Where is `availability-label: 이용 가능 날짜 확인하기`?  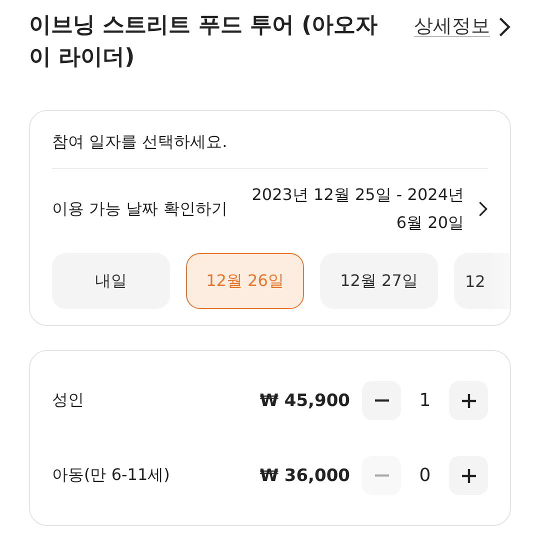 availability-label: 이용 가능 날짜 확인하기 is located at coordinates (140, 209).